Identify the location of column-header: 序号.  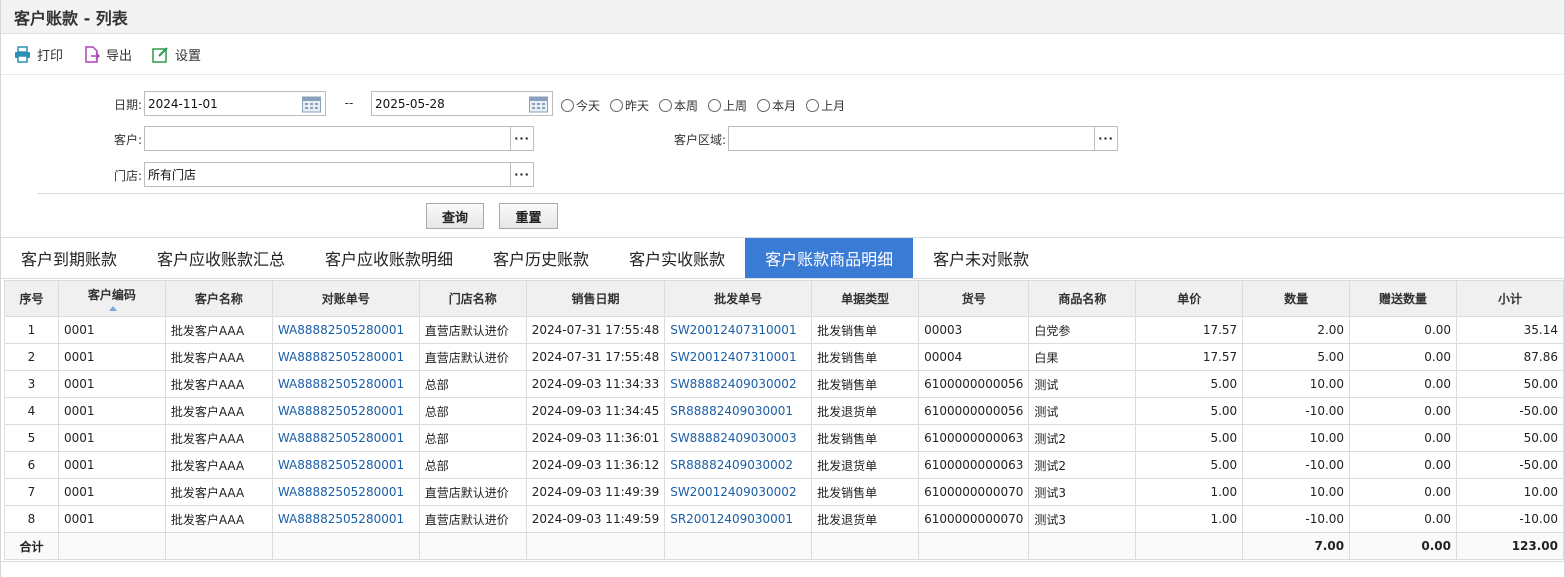
(31, 298).